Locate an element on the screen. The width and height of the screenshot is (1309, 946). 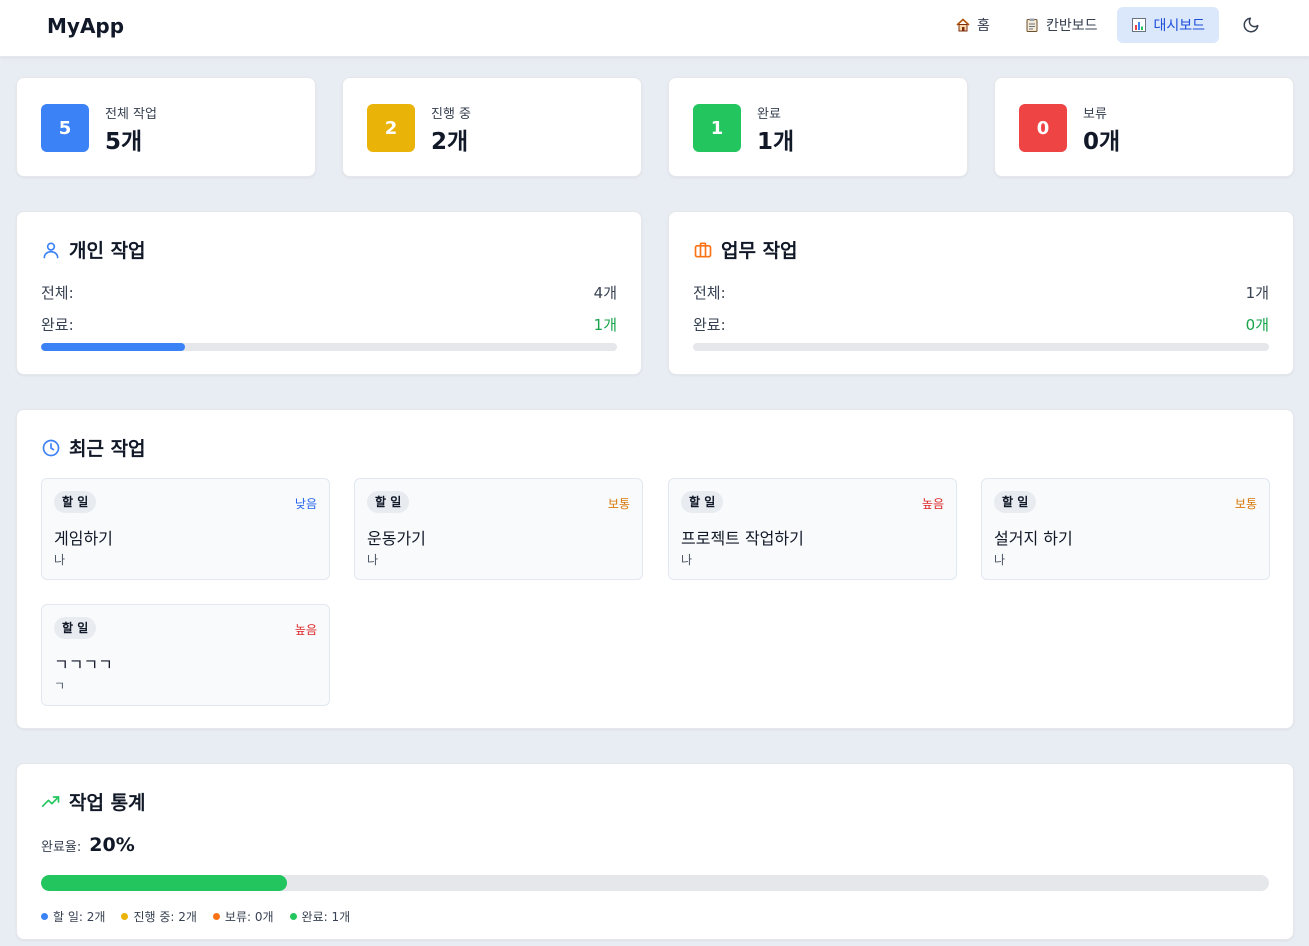
stat-card-on-hold: 0 보류 0개 is located at coordinates (1144, 127).